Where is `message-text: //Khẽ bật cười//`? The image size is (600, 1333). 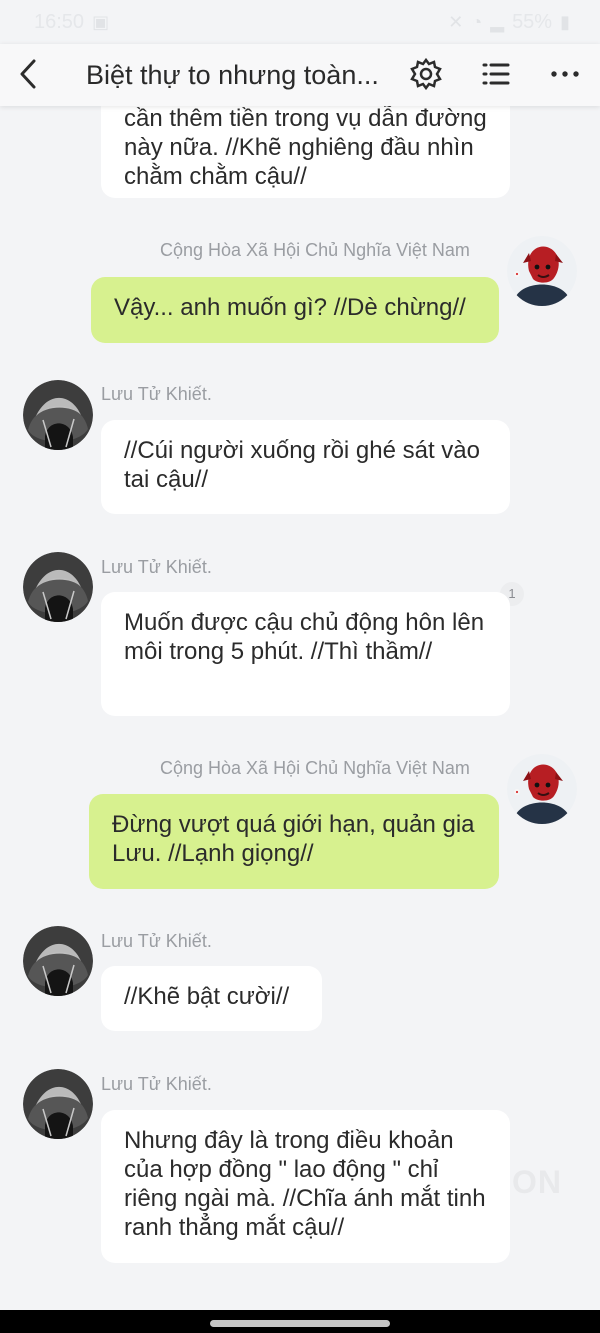 message-text: //Khẽ bật cười// is located at coordinates (207, 996).